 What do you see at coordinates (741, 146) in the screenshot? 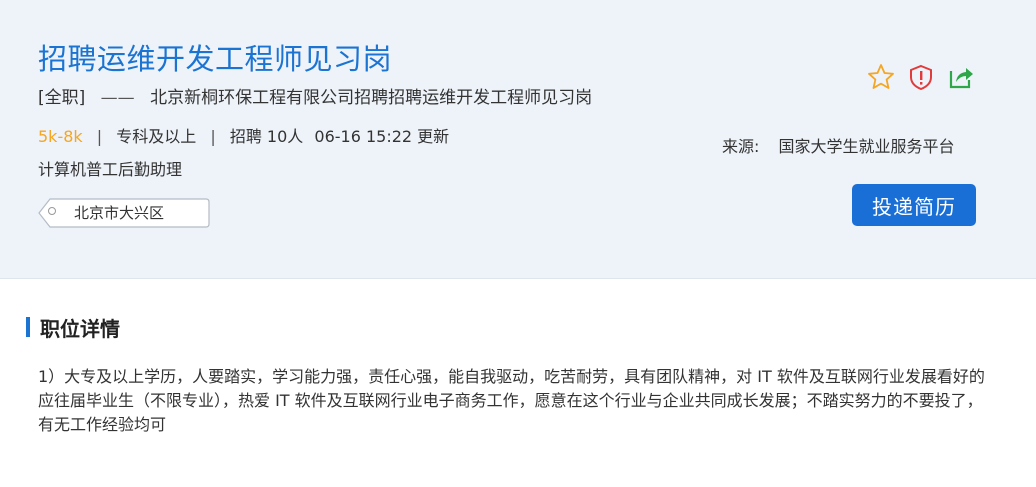
I see `source-label: 来源:` at bounding box center [741, 146].